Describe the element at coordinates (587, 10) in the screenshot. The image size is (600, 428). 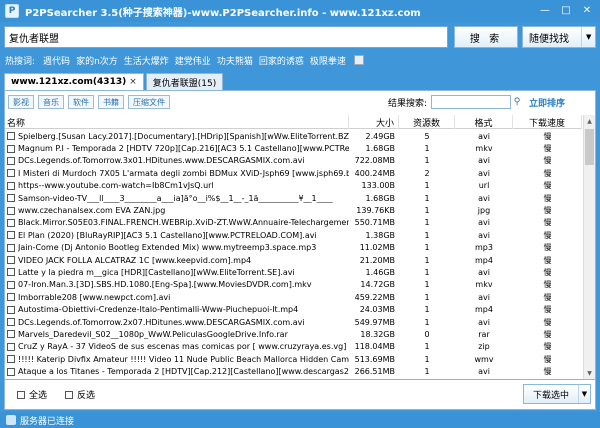
I see `close-icon: ✕` at that location.